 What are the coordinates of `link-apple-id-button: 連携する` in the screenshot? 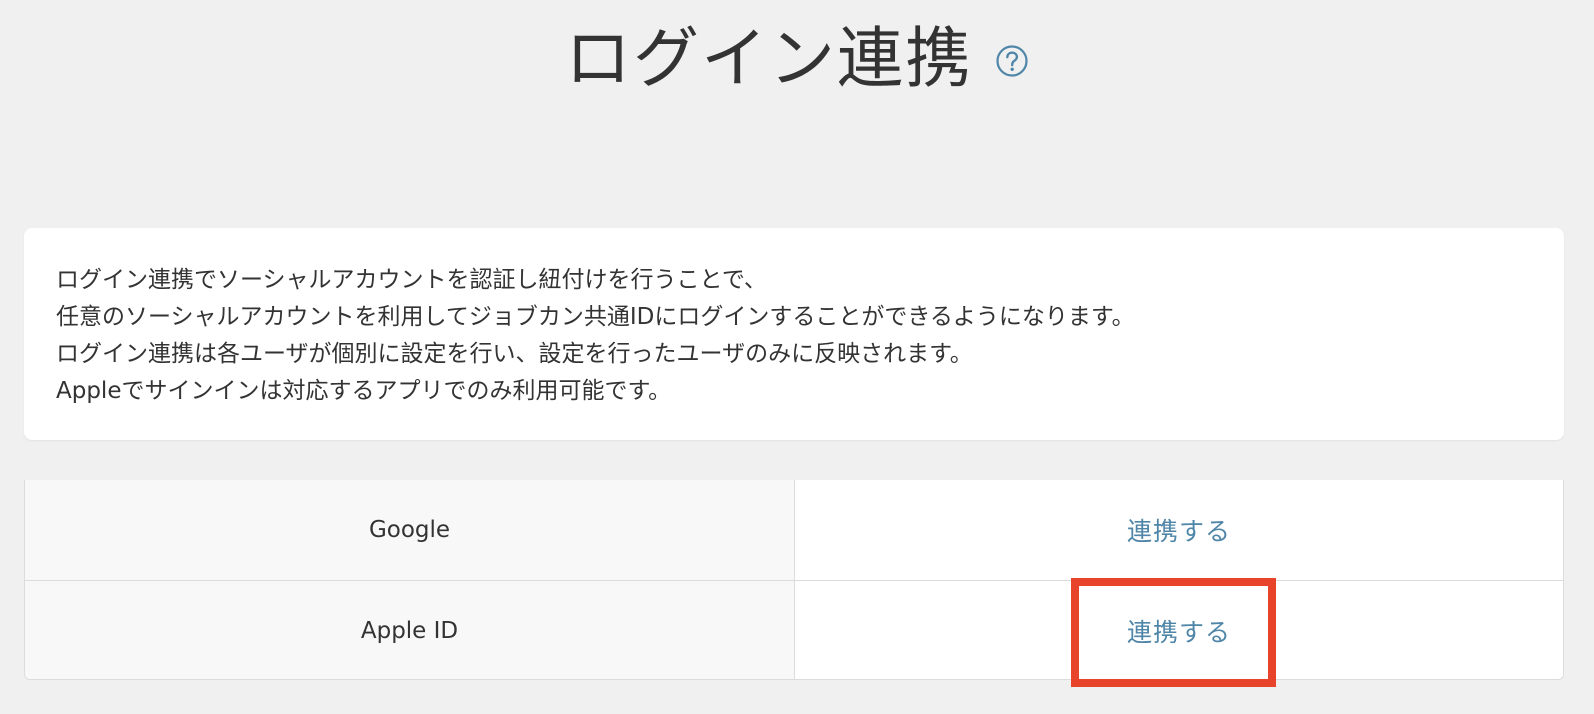 It's located at (1179, 631).